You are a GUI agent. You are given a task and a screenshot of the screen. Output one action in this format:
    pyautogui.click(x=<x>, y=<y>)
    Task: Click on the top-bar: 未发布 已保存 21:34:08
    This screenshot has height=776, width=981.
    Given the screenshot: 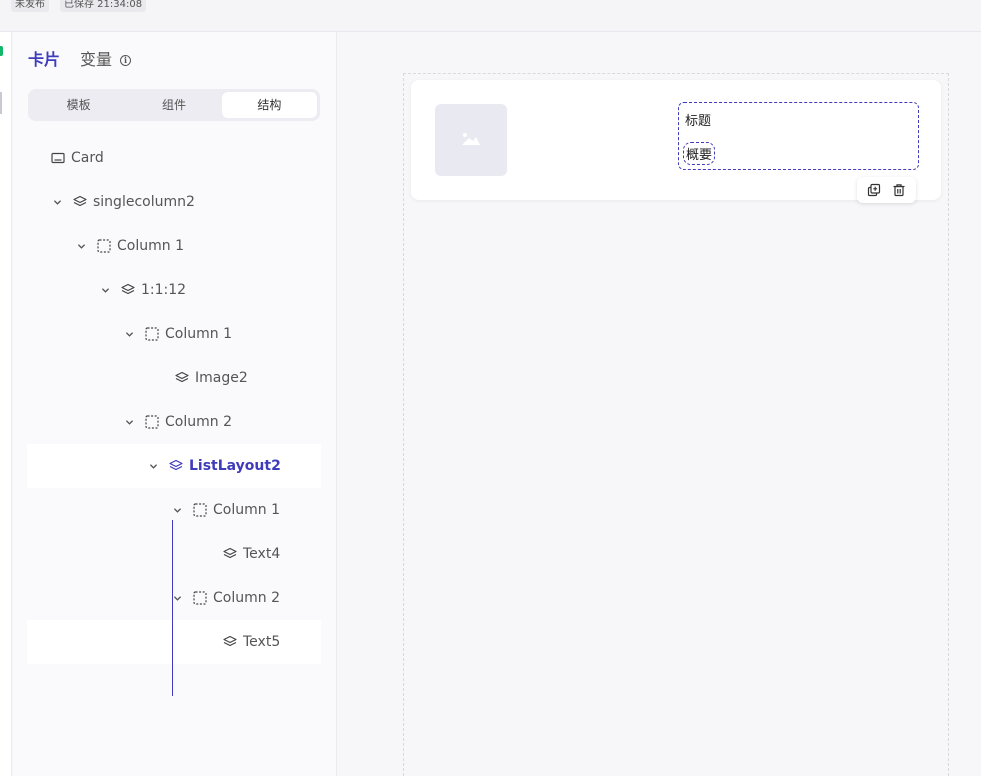 What is the action you would take?
    pyautogui.click(x=490, y=16)
    